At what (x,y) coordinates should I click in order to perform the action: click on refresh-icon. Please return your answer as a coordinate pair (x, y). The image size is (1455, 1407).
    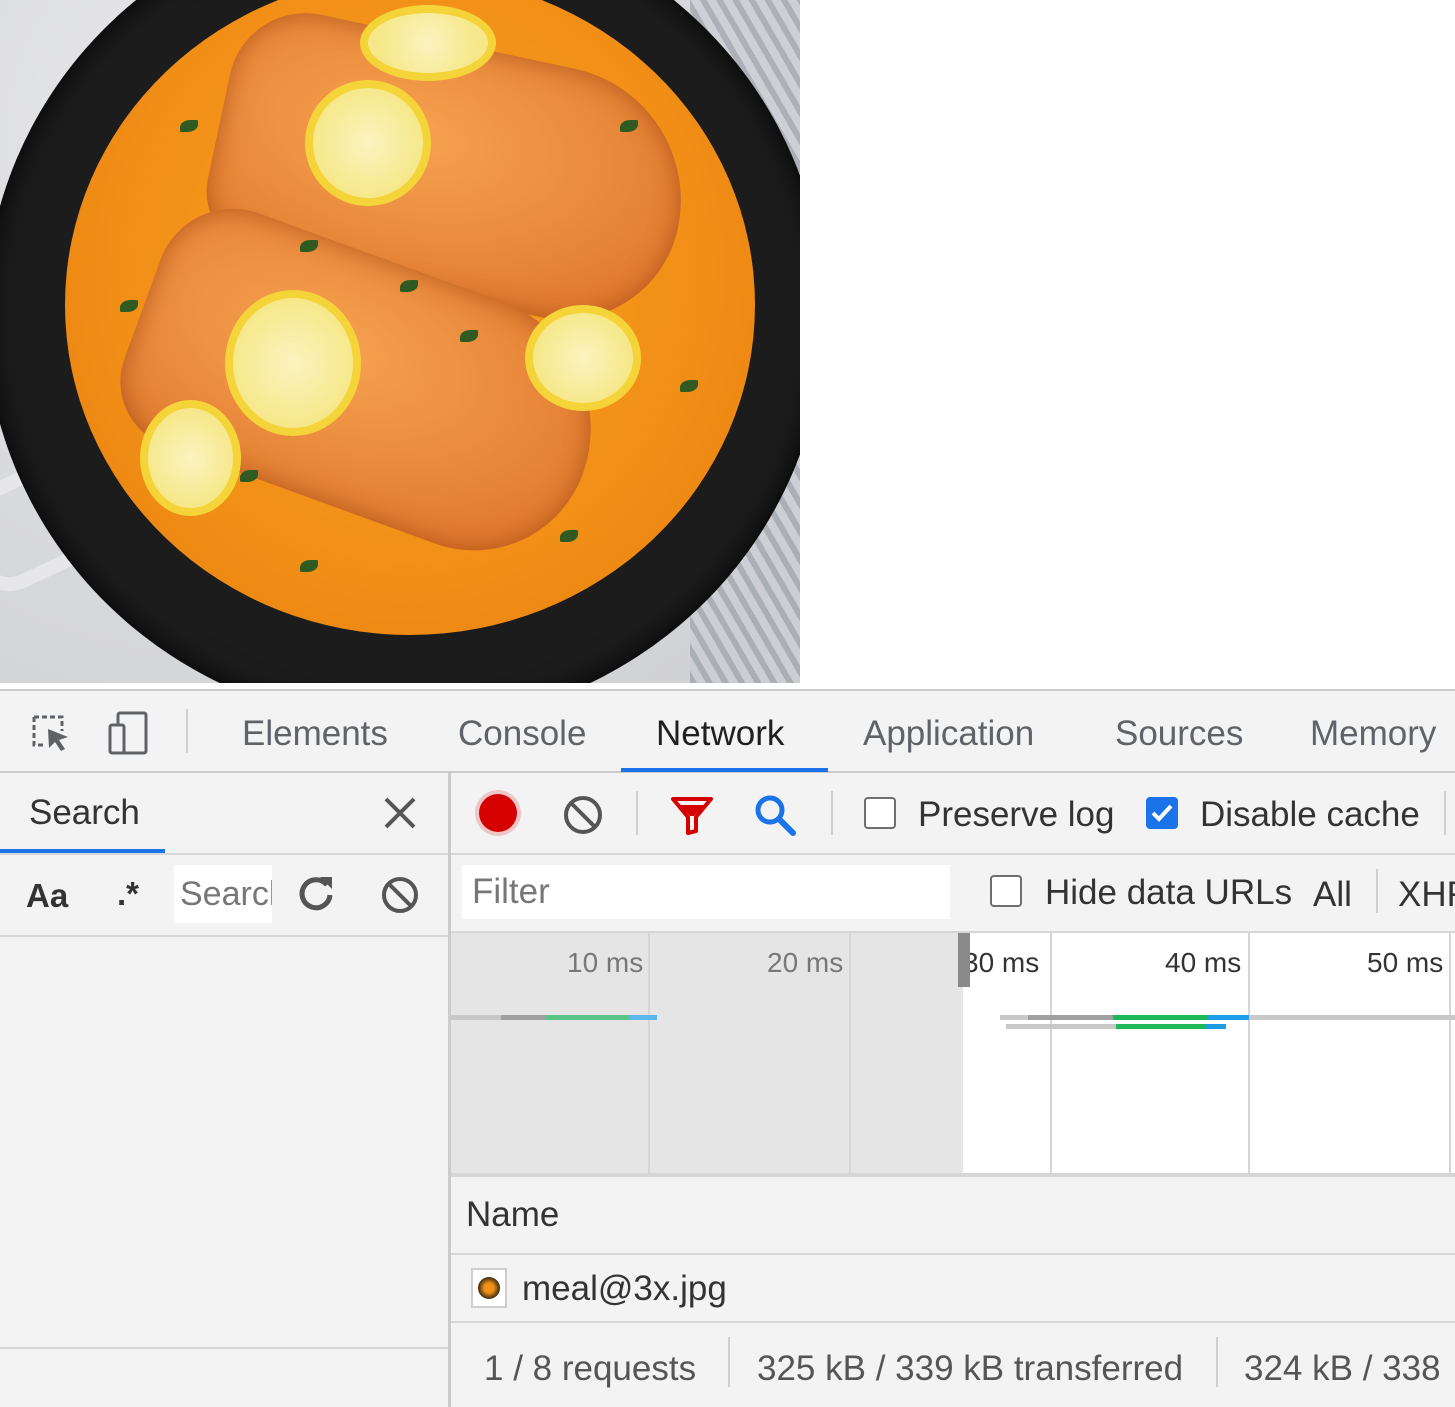
    Looking at the image, I should click on (316, 893).